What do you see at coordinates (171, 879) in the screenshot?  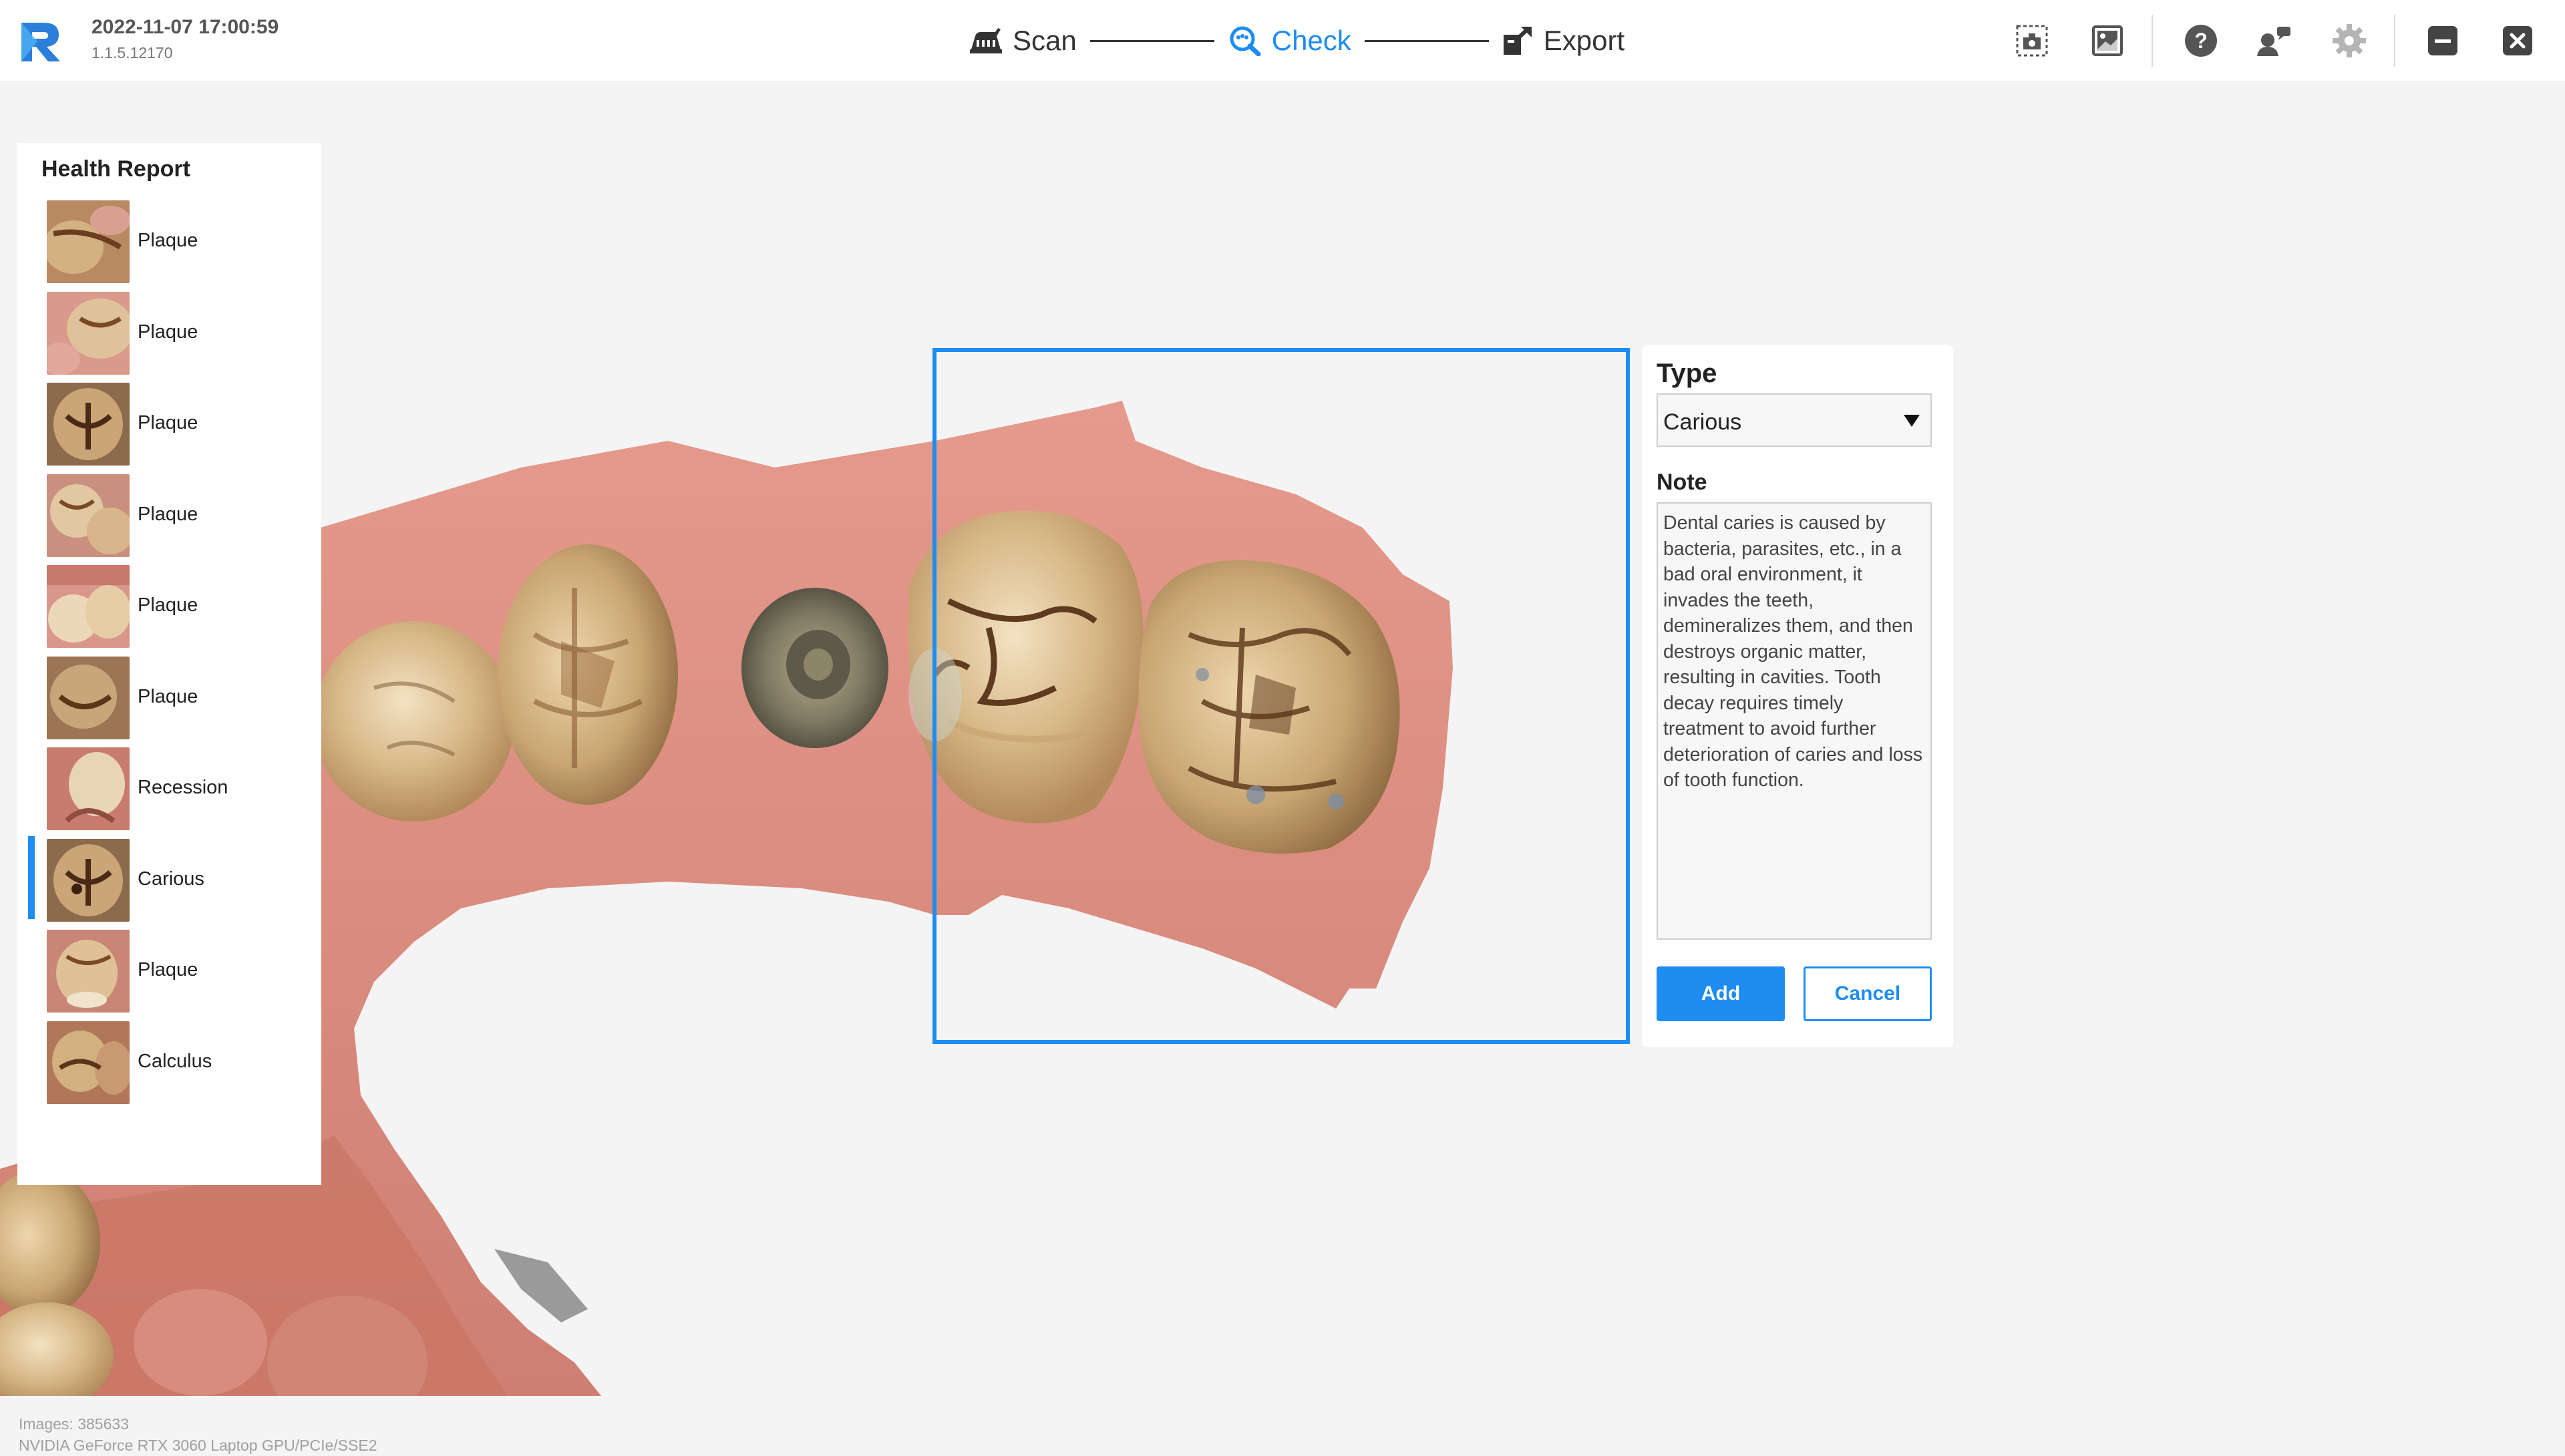 I see `report-item-label: Carious` at bounding box center [171, 879].